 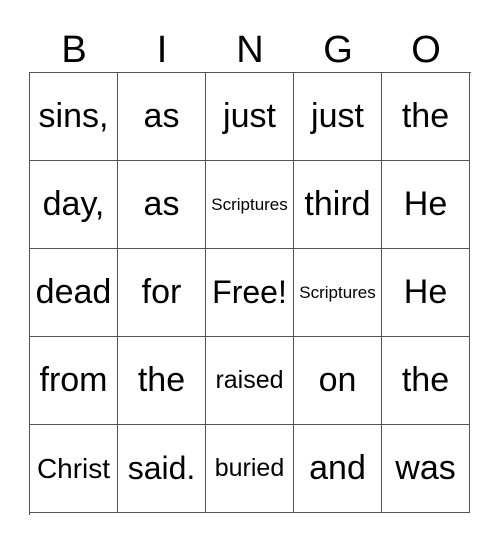 I want to click on bingo-cell: third, so click(x=338, y=205).